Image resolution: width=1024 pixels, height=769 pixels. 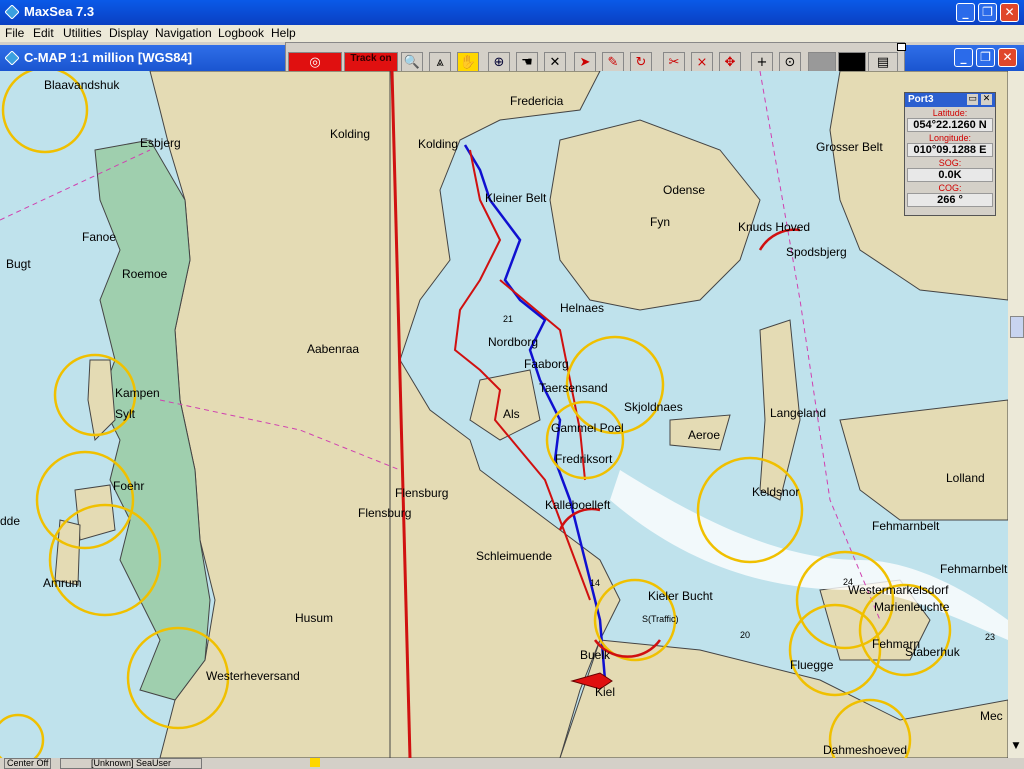 What do you see at coordinates (595, 655) in the screenshot?
I see `place-label: Buelk` at bounding box center [595, 655].